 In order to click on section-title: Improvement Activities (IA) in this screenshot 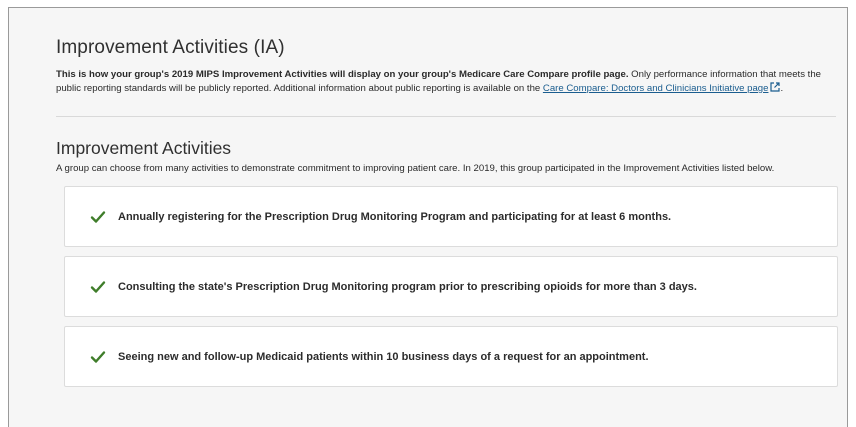, I will do `click(170, 47)`.